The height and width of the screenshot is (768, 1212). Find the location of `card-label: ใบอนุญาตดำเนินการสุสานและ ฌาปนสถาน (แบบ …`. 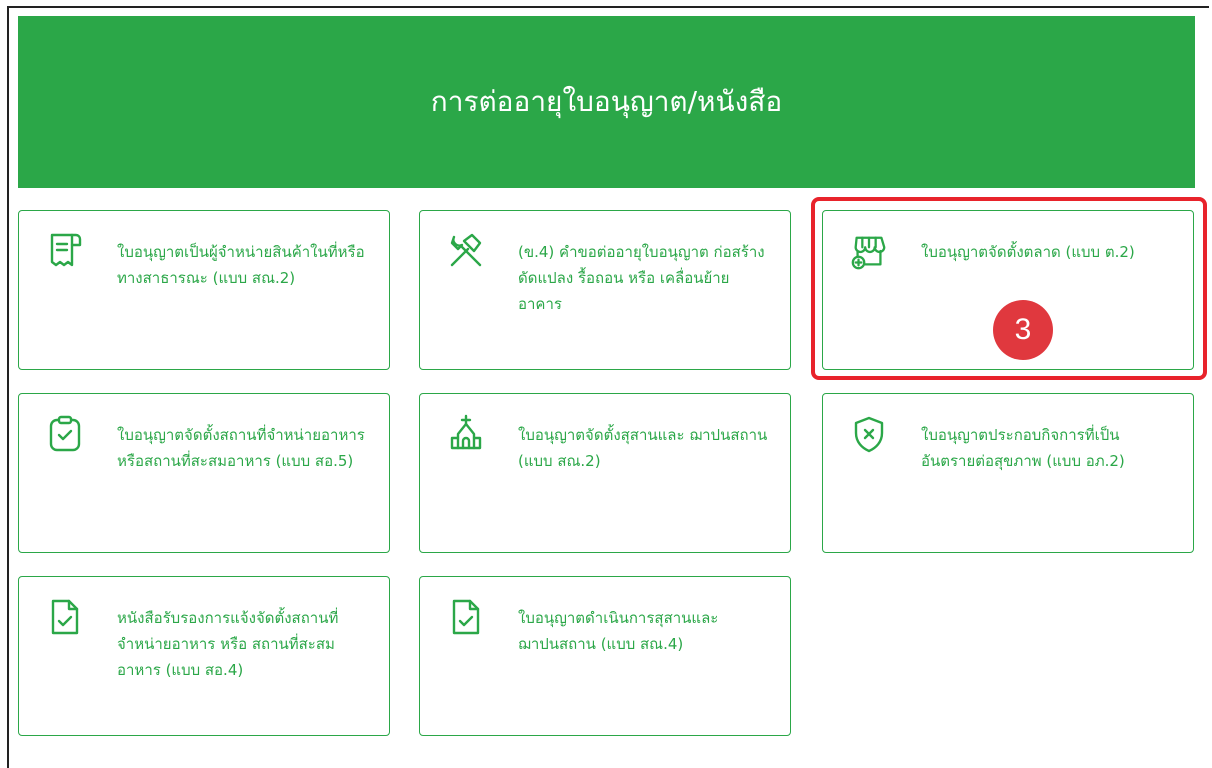

card-label: ใบอนุญาตดำเนินการสุสานและ ฌาปนสถาน (แบบ … is located at coordinates (618, 631).